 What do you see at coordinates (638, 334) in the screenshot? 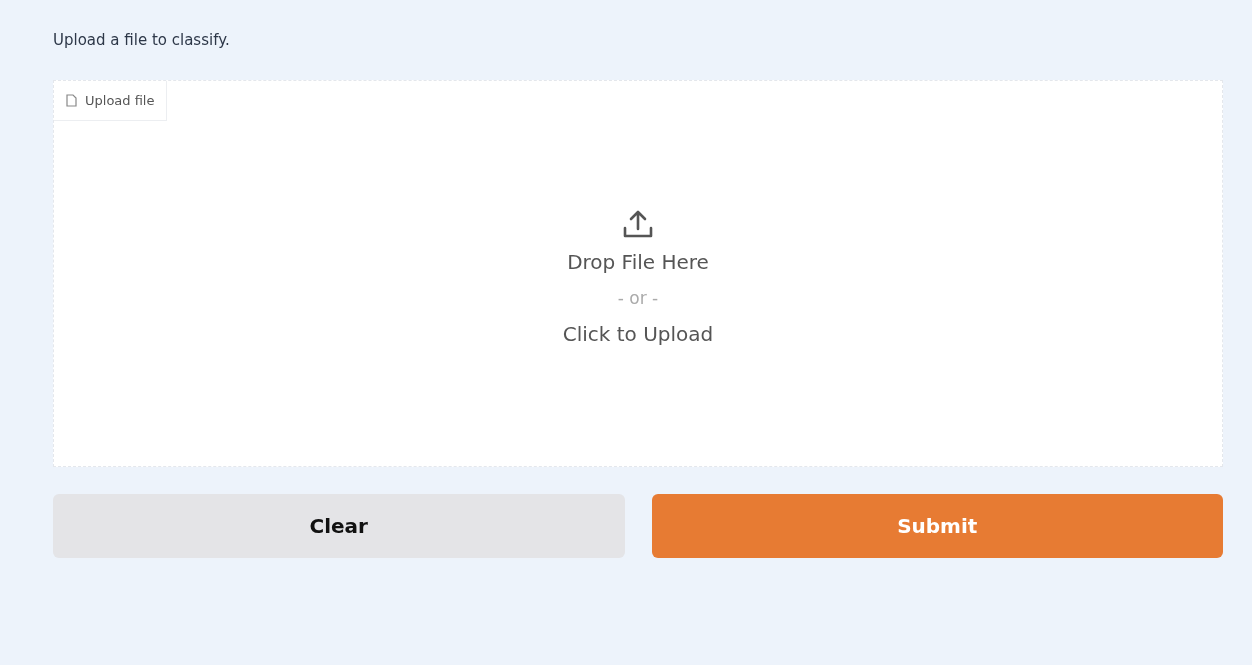
I see `click-to-upload-text: Click to Upload` at bounding box center [638, 334].